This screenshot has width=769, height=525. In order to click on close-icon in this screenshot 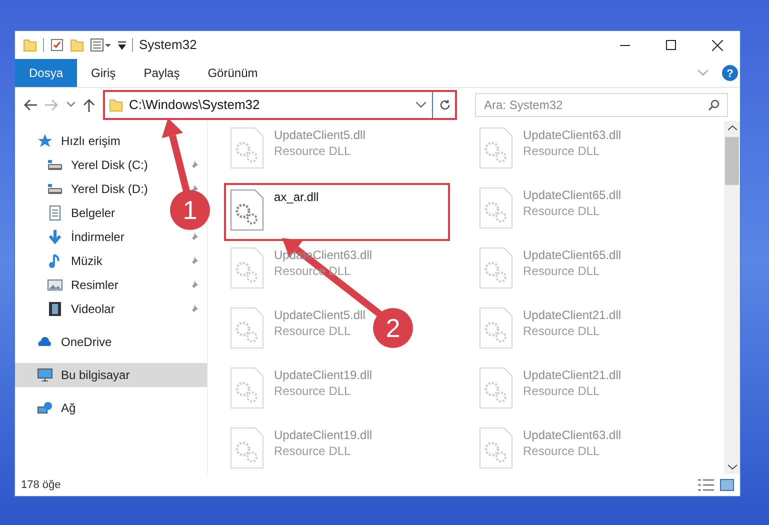, I will do `click(717, 45)`.